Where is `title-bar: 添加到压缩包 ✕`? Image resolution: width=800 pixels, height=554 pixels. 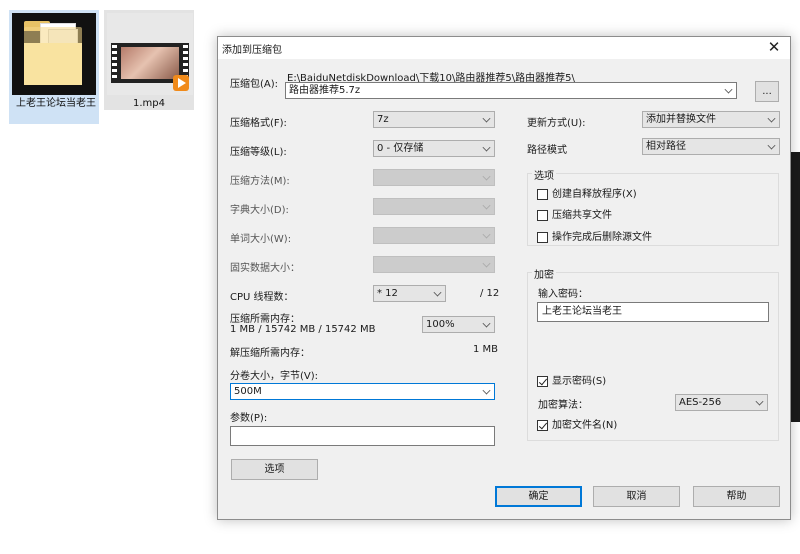
title-bar: 添加到压缩包 ✕ is located at coordinates (504, 48).